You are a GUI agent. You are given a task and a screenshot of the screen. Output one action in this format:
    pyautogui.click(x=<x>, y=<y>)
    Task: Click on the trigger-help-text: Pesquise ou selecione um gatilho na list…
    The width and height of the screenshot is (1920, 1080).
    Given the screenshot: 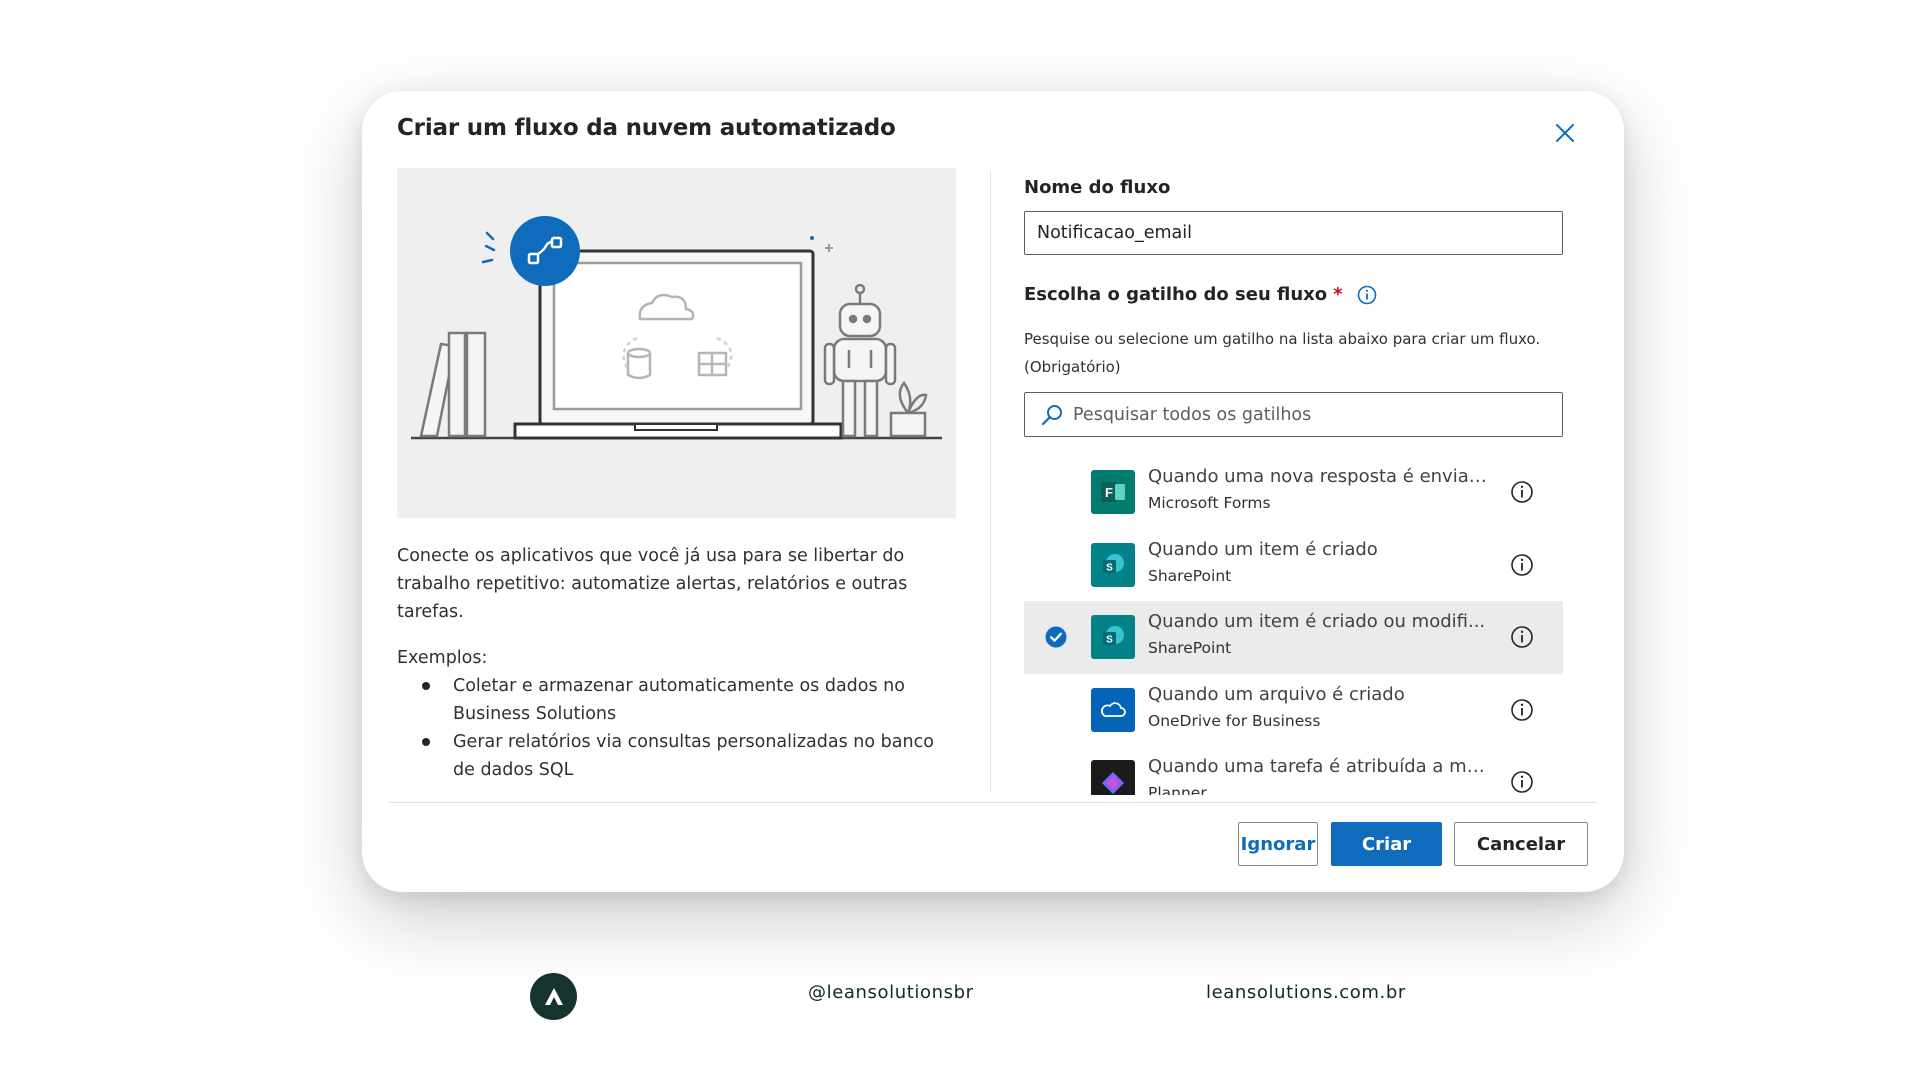 What is the action you would take?
    pyautogui.click(x=1282, y=353)
    